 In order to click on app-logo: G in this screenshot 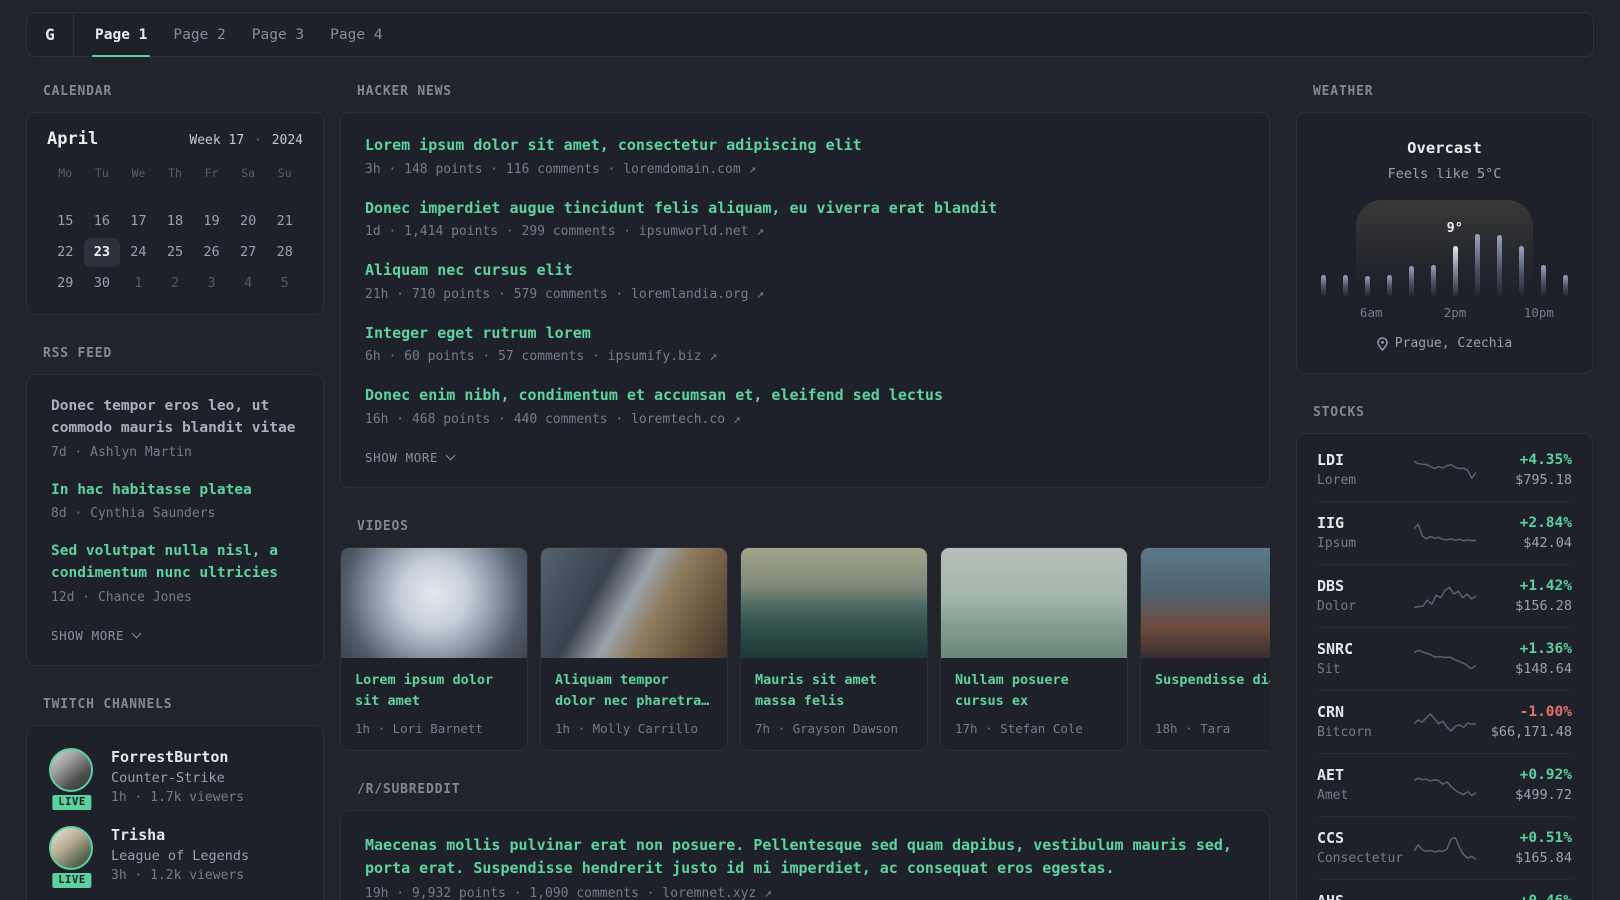, I will do `click(50, 34)`.